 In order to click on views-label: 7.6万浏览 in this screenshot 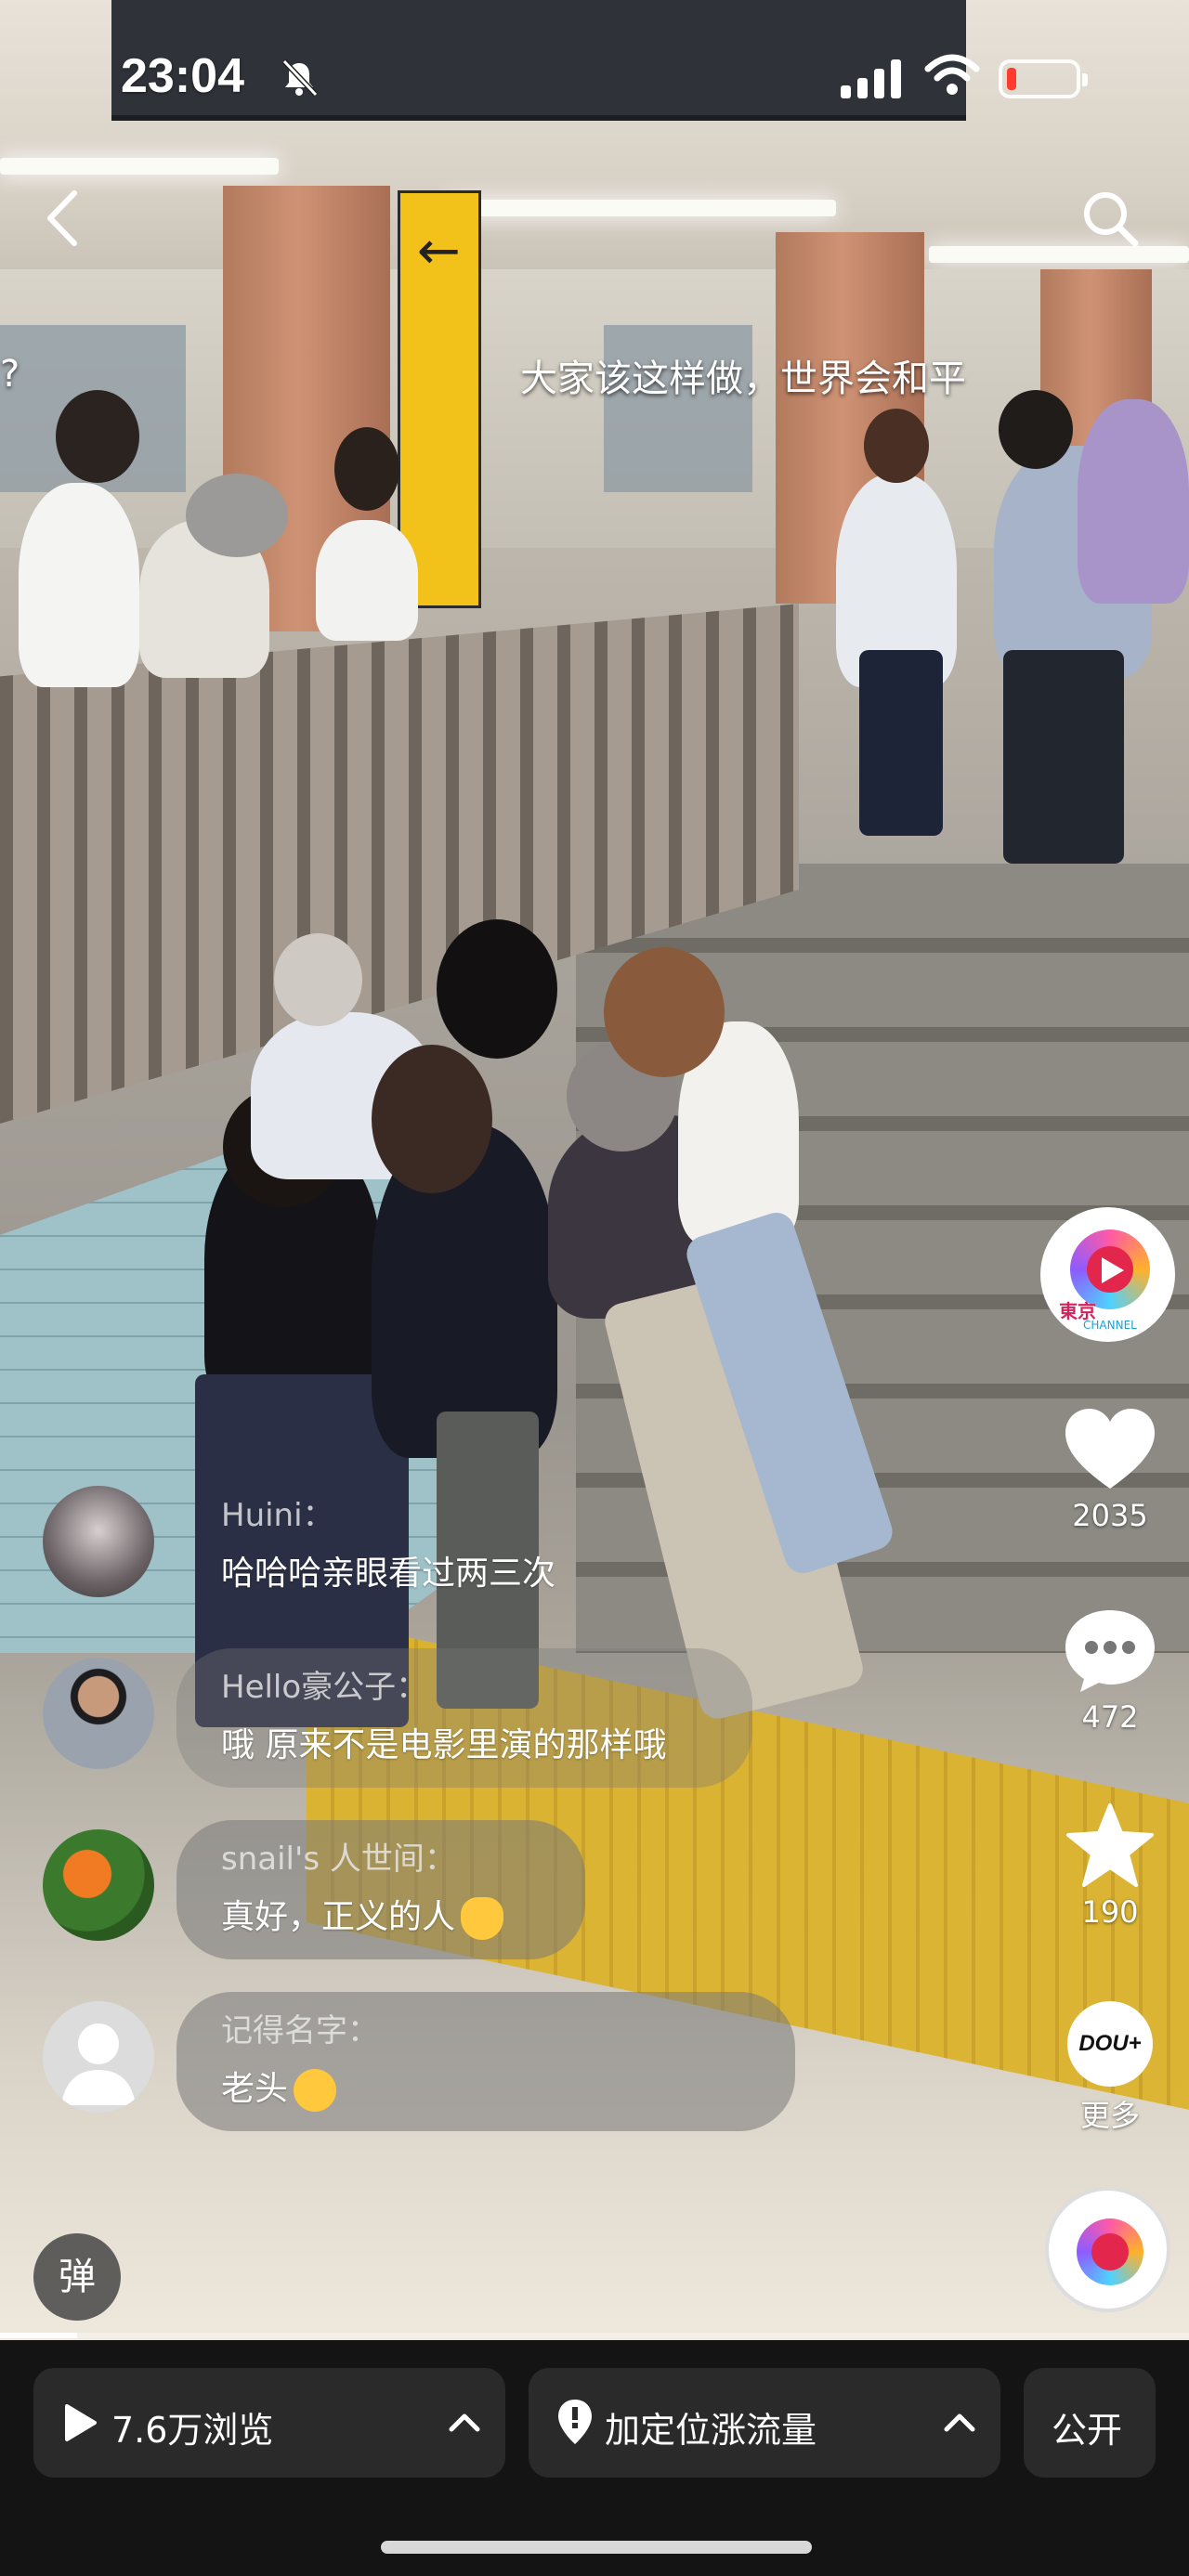, I will do `click(192, 2431)`.